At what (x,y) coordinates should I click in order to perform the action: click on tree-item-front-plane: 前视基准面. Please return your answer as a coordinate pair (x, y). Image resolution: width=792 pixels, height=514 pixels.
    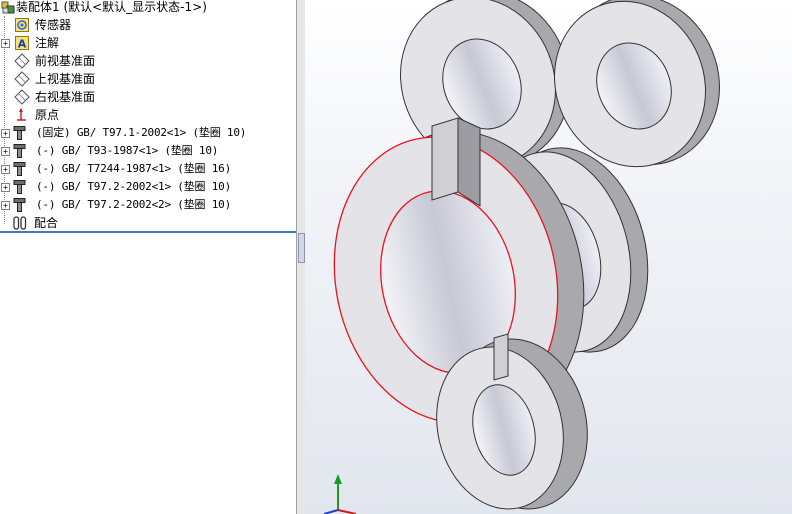
    Looking at the image, I should click on (148, 61).